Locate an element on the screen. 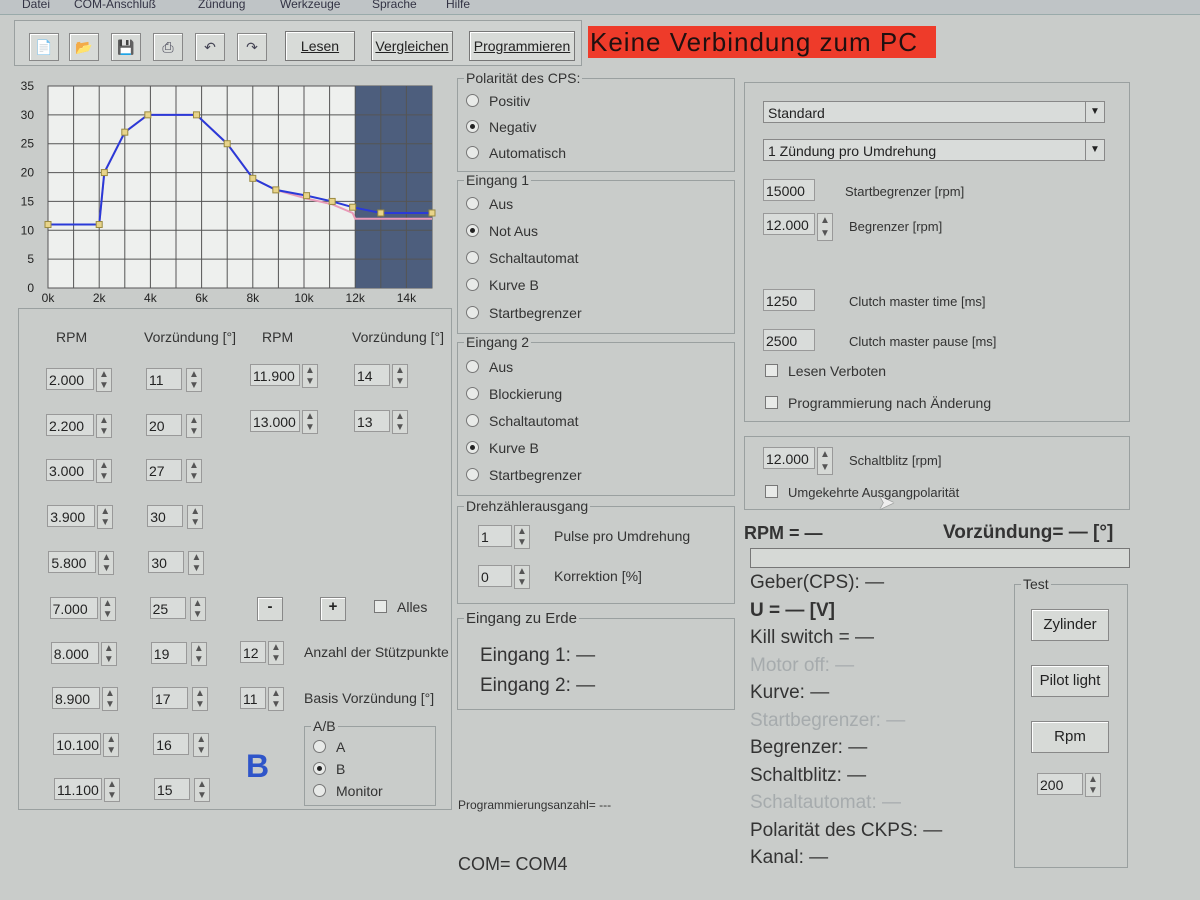  e1-startbegrenzer: Startbegrenzer is located at coordinates (524, 313).